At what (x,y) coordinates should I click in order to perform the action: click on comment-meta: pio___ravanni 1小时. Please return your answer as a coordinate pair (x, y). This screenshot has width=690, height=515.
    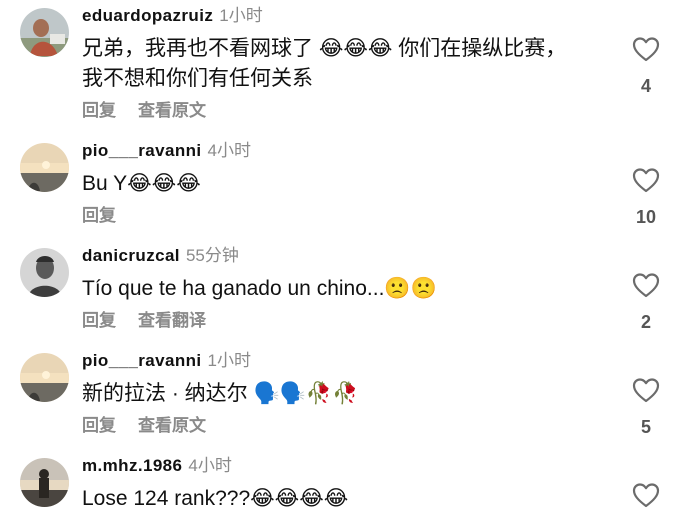
    Looking at the image, I should click on (166, 361).